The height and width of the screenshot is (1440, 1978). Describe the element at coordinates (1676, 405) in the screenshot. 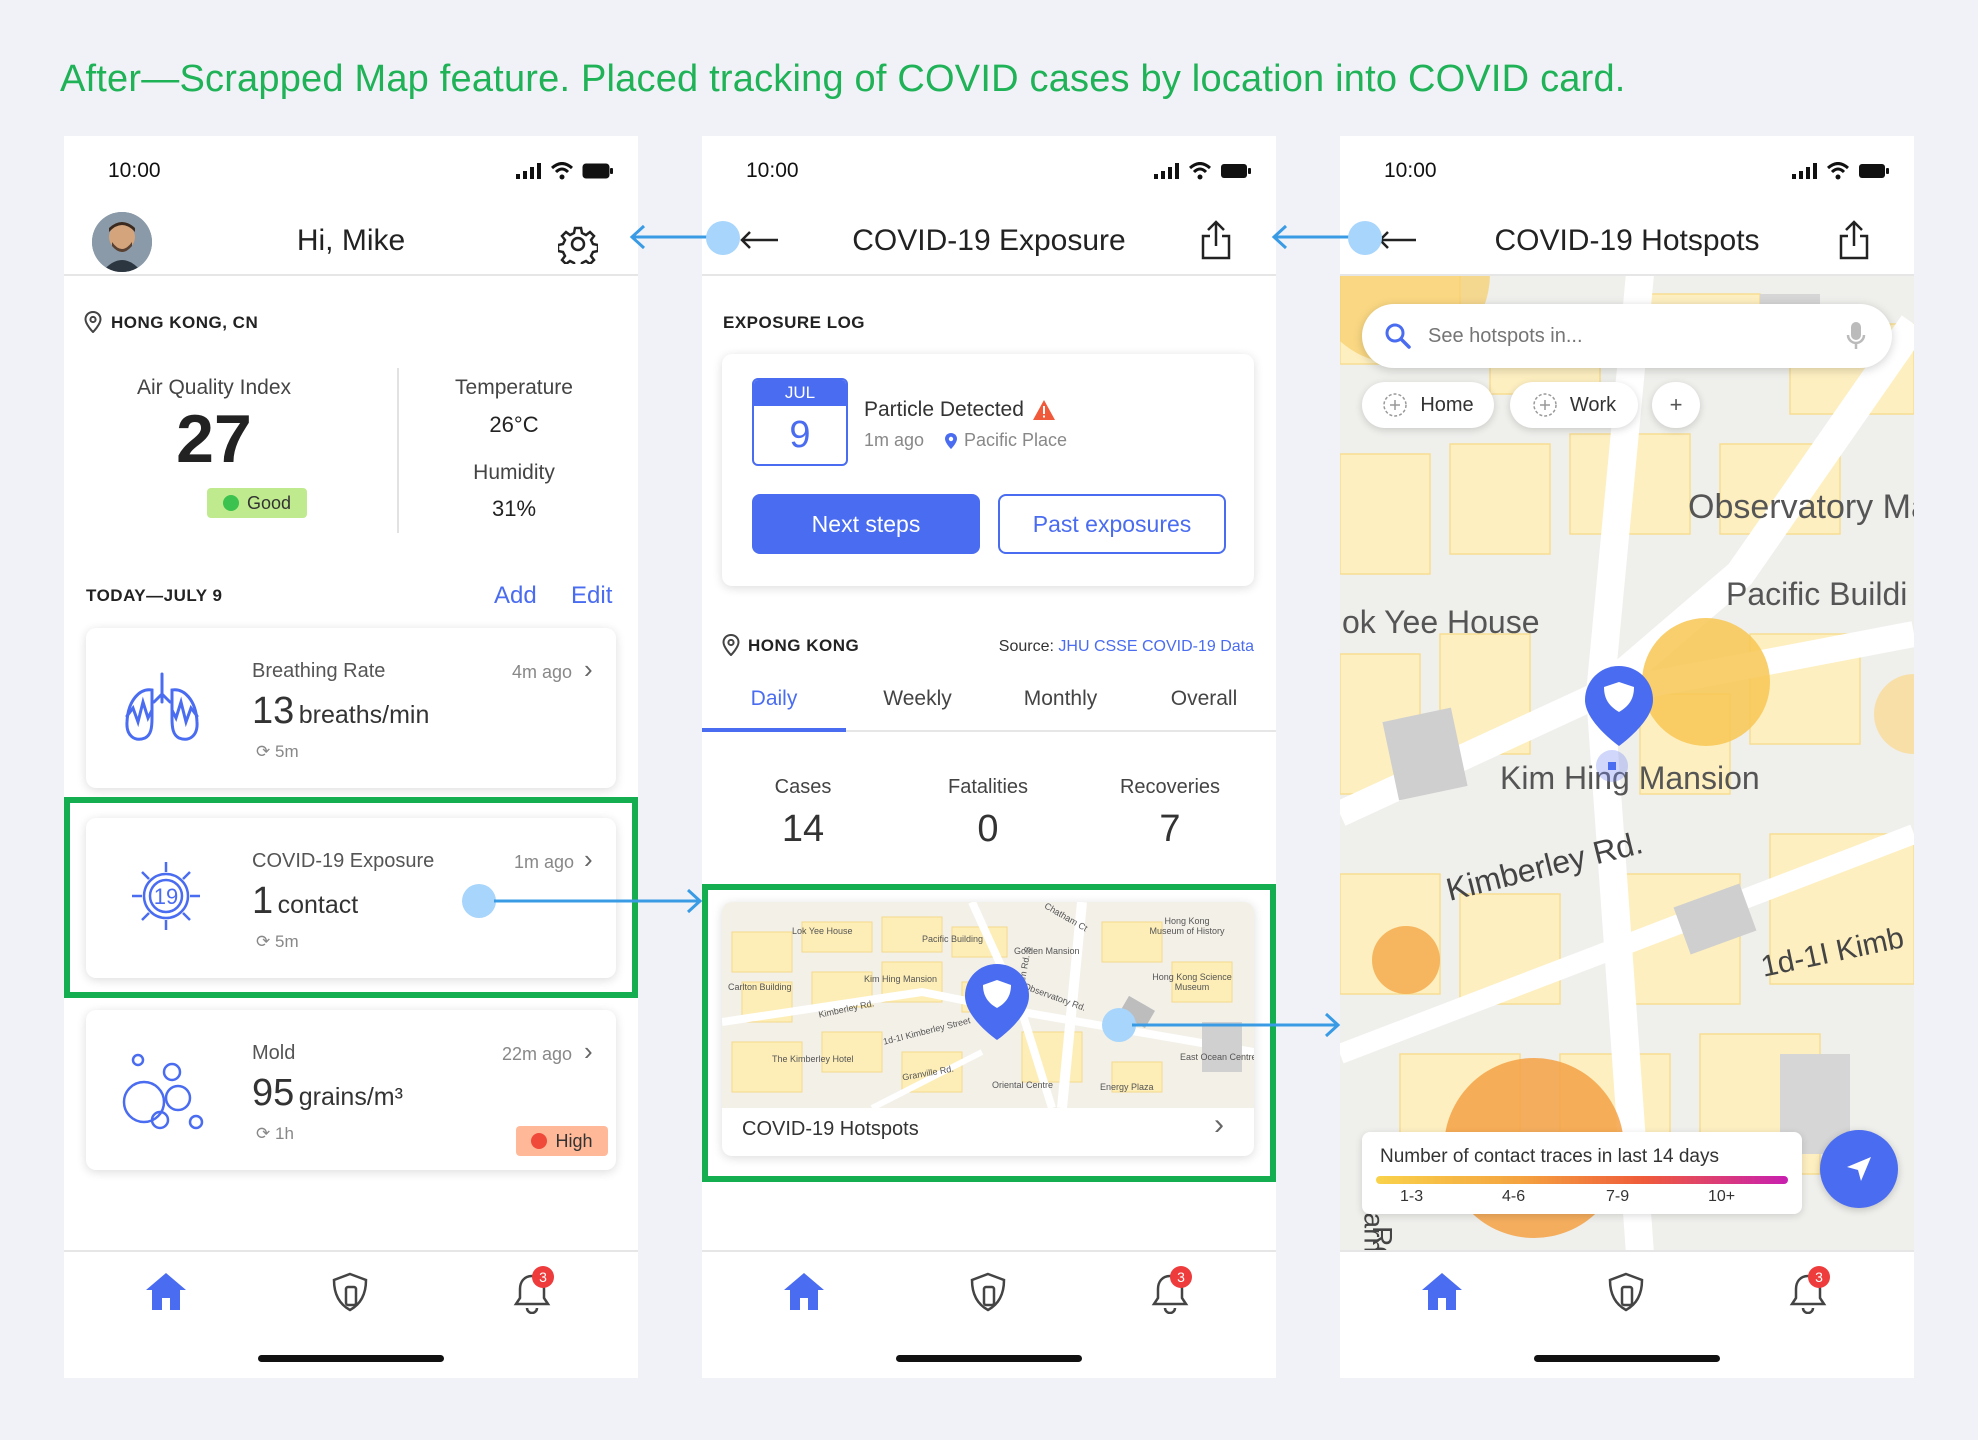

I see `add-place-button: +` at that location.